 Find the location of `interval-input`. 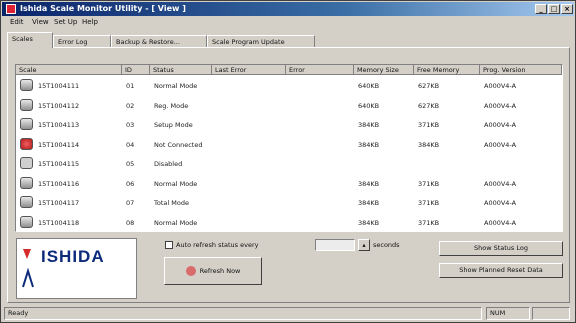

interval-input is located at coordinates (335, 245).